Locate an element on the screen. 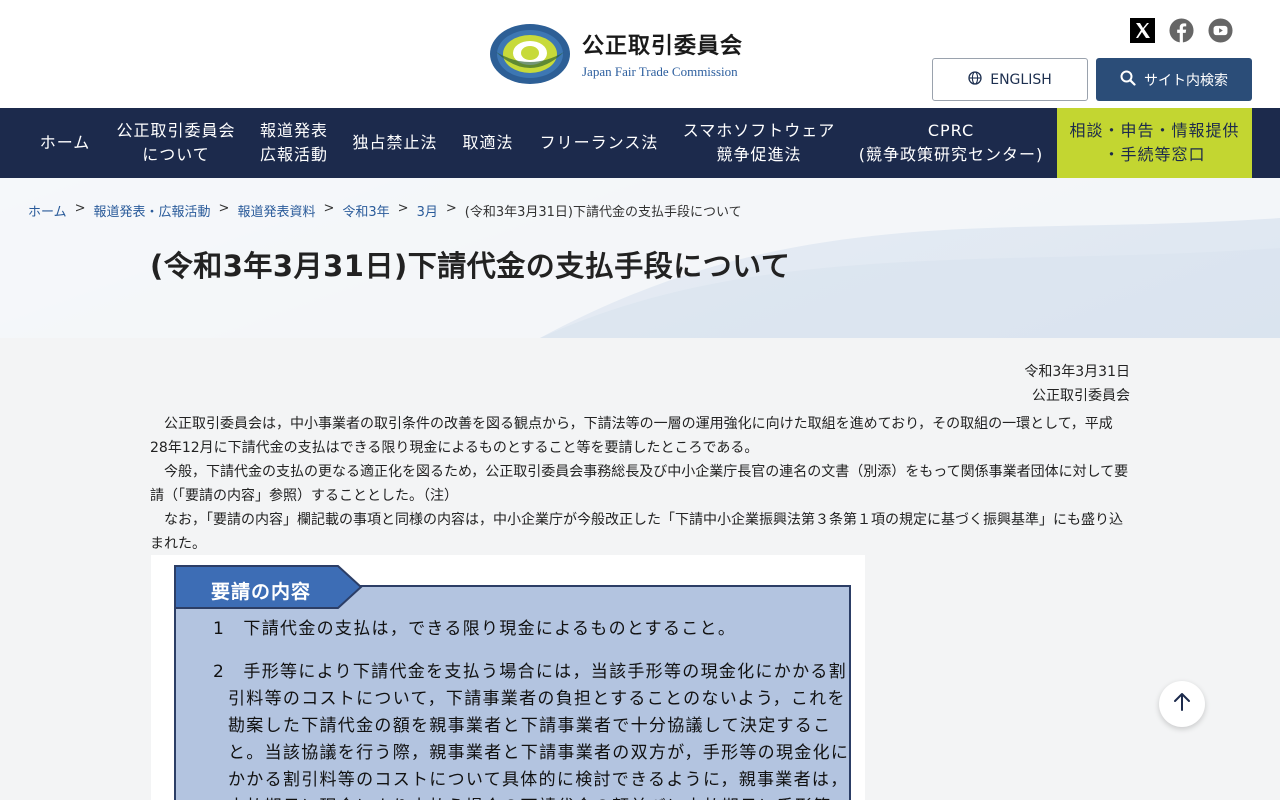 Image resolution: width=1280 pixels, height=800 pixels. nav-item-about: 公正取引委員会 について is located at coordinates (176, 143).